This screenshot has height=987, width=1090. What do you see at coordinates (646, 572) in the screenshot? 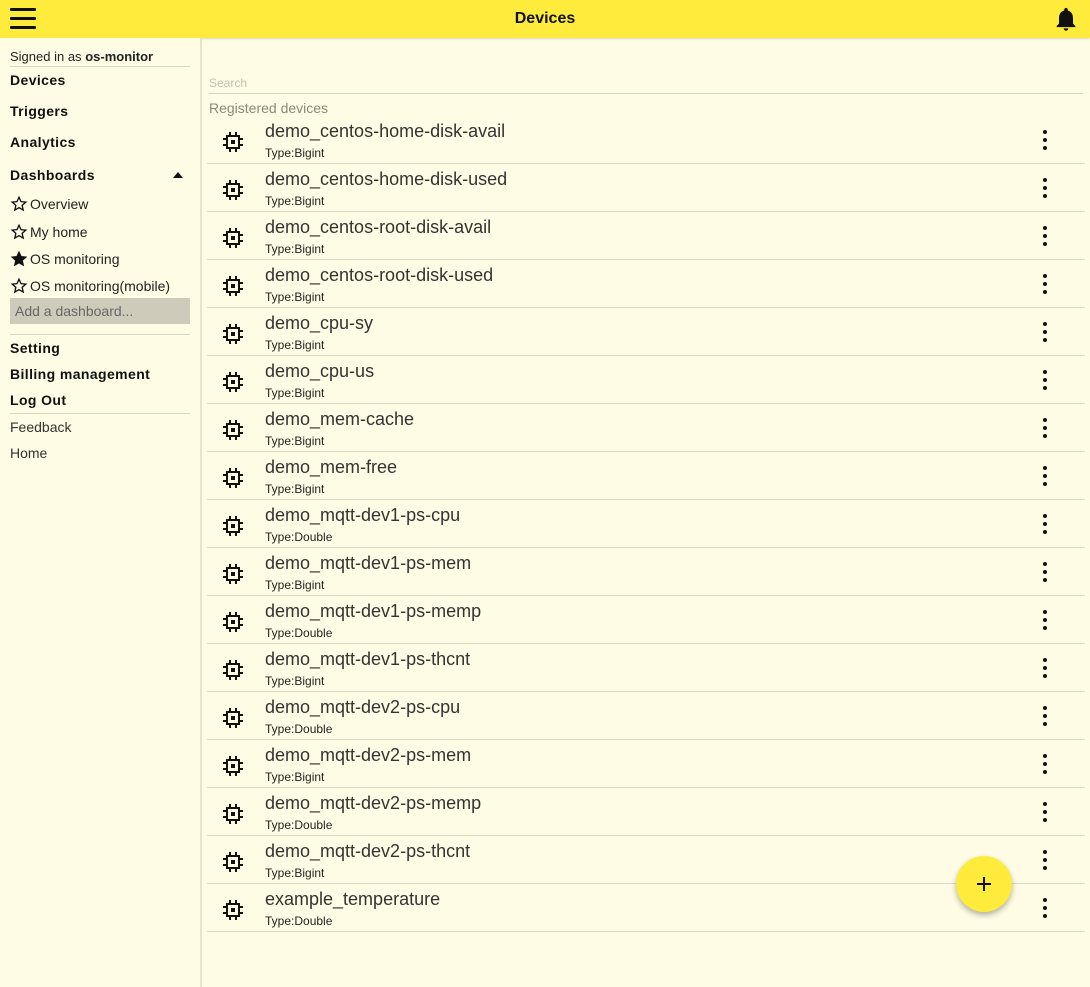
I see `device-row: demo_mqtt-dev1-ps-mem Type:Bigint` at bounding box center [646, 572].